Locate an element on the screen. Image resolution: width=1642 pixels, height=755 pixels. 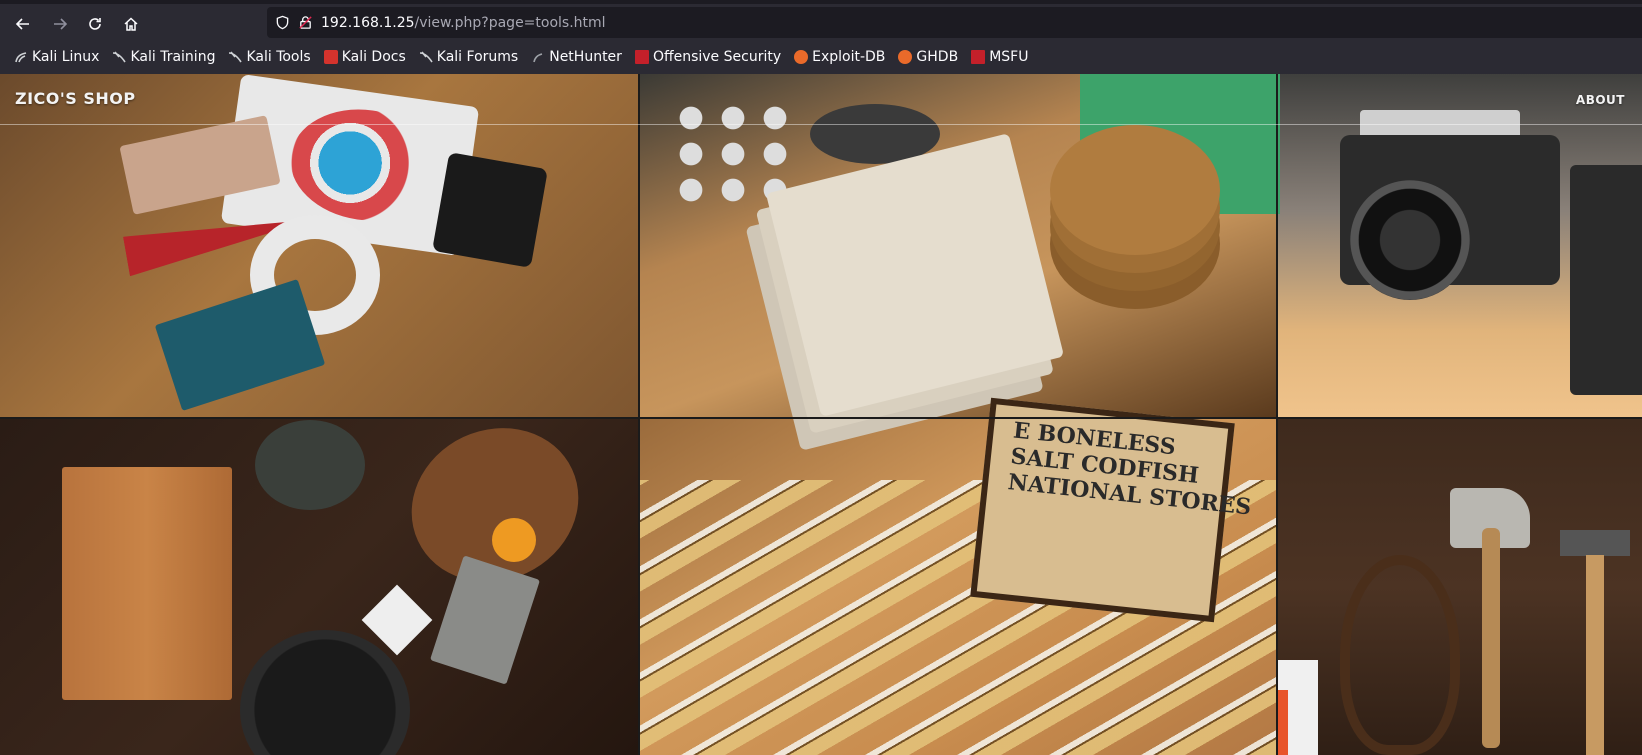
bookmark-label: Exploit-DB is located at coordinates (849, 57).